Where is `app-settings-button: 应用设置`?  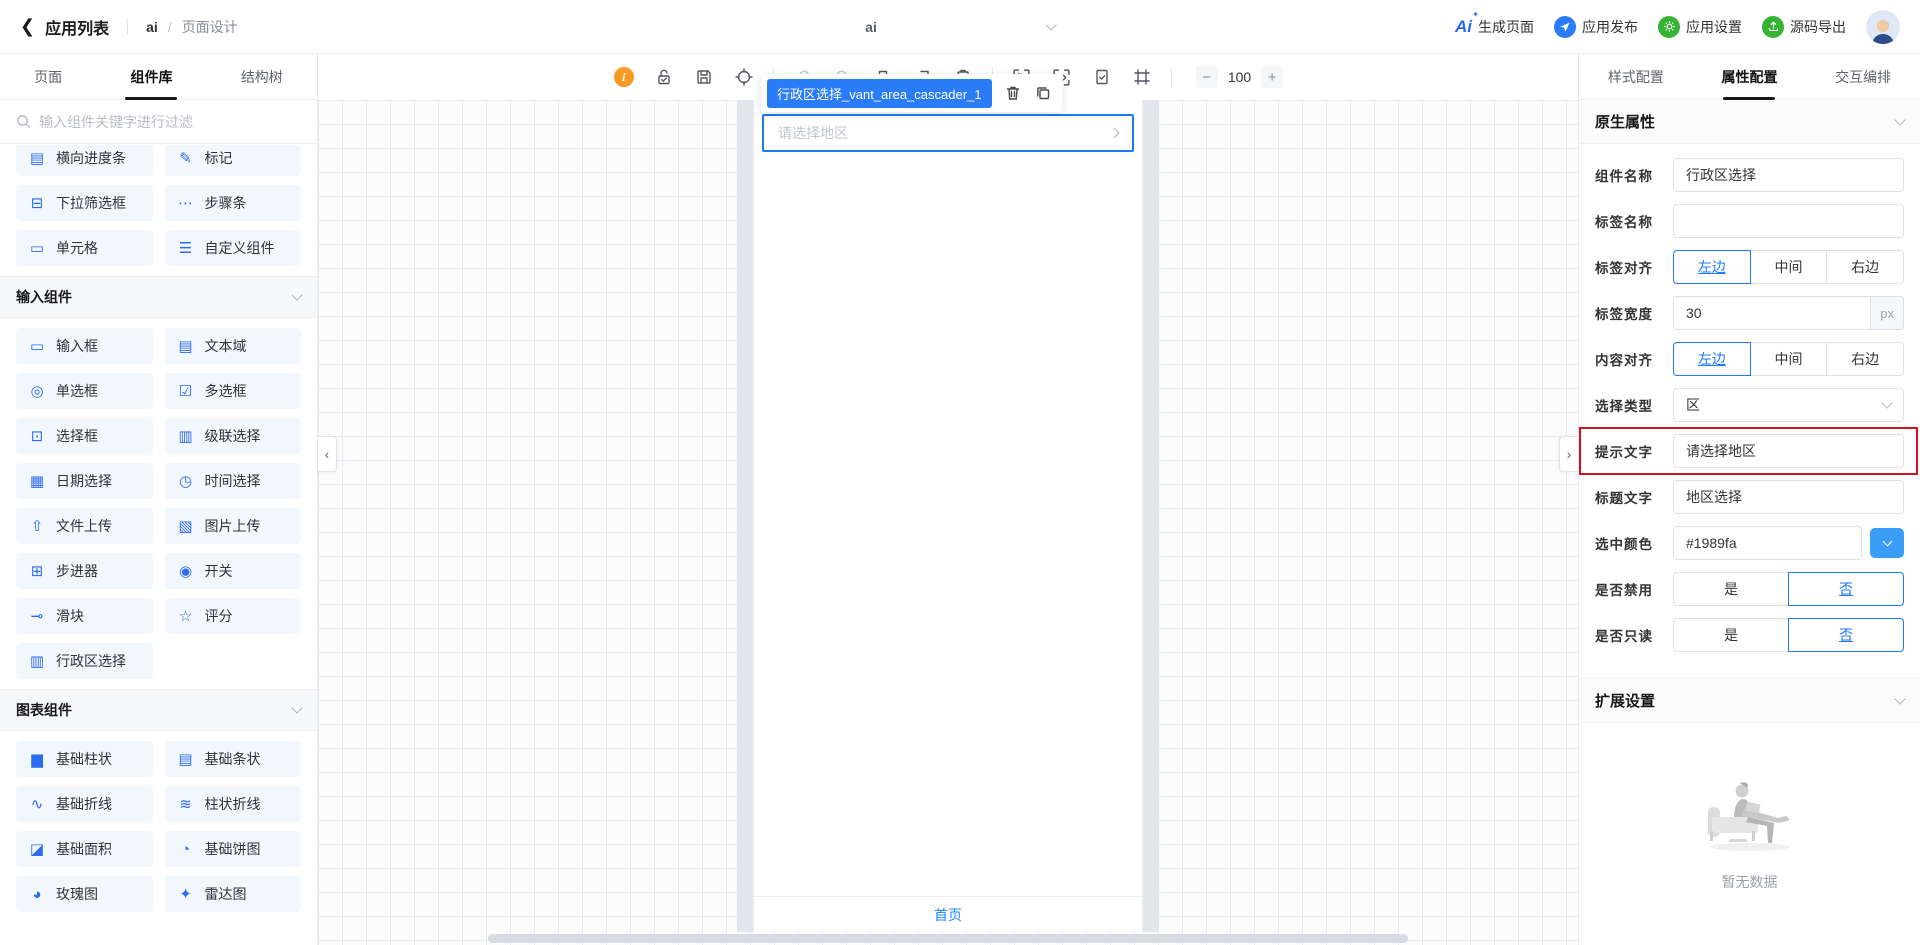 app-settings-button: 应用设置 is located at coordinates (1700, 26).